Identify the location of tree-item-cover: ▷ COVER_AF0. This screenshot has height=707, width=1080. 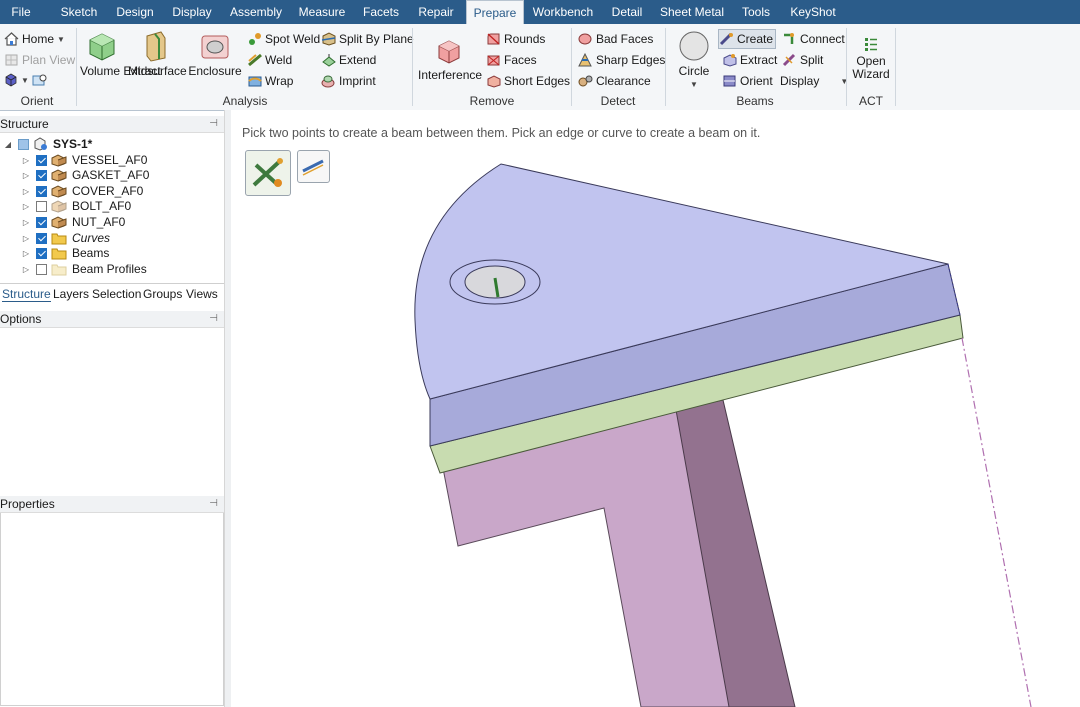
(82, 191).